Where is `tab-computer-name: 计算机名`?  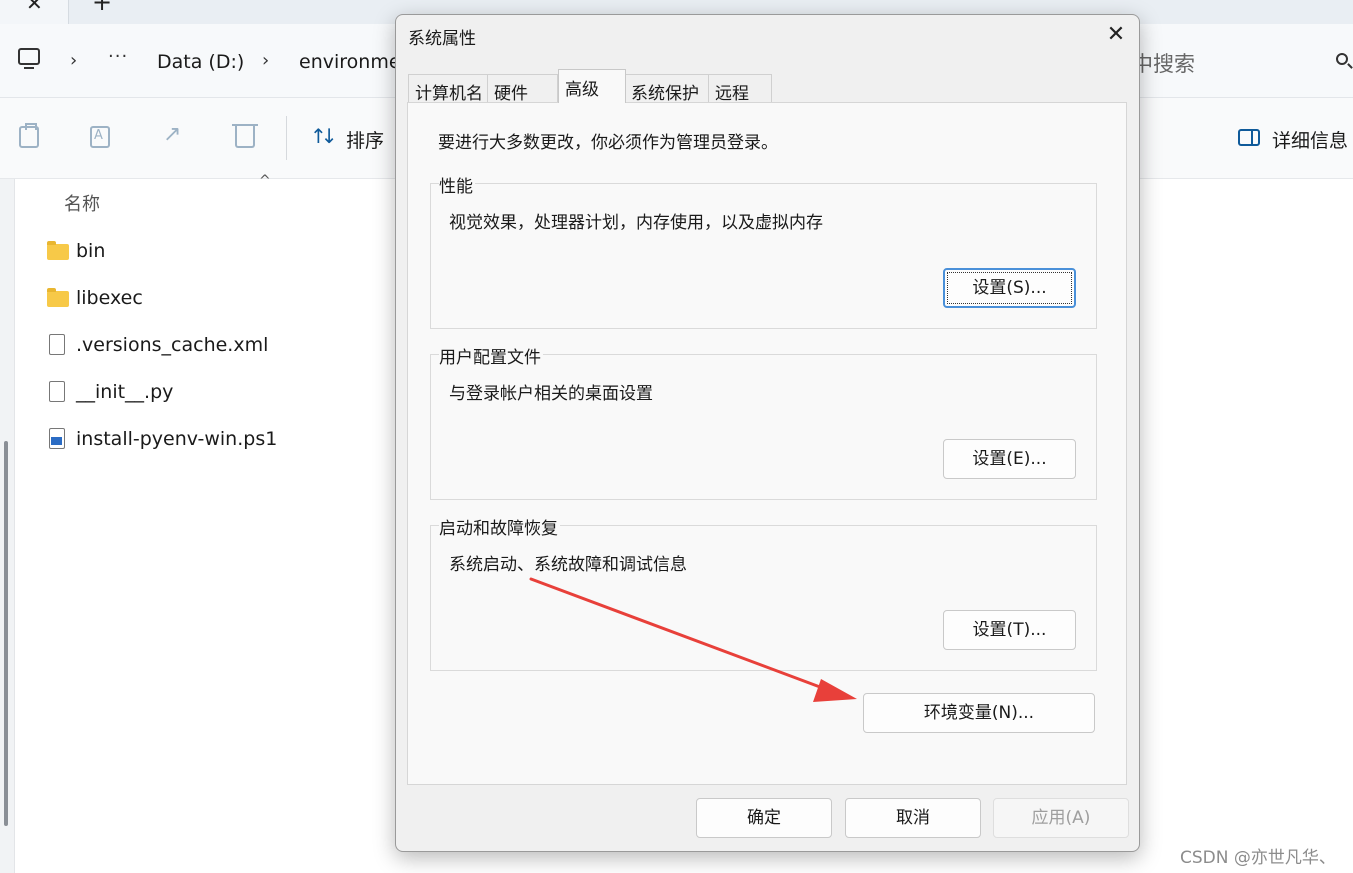
tab-computer-name: 计算机名 is located at coordinates (448, 89).